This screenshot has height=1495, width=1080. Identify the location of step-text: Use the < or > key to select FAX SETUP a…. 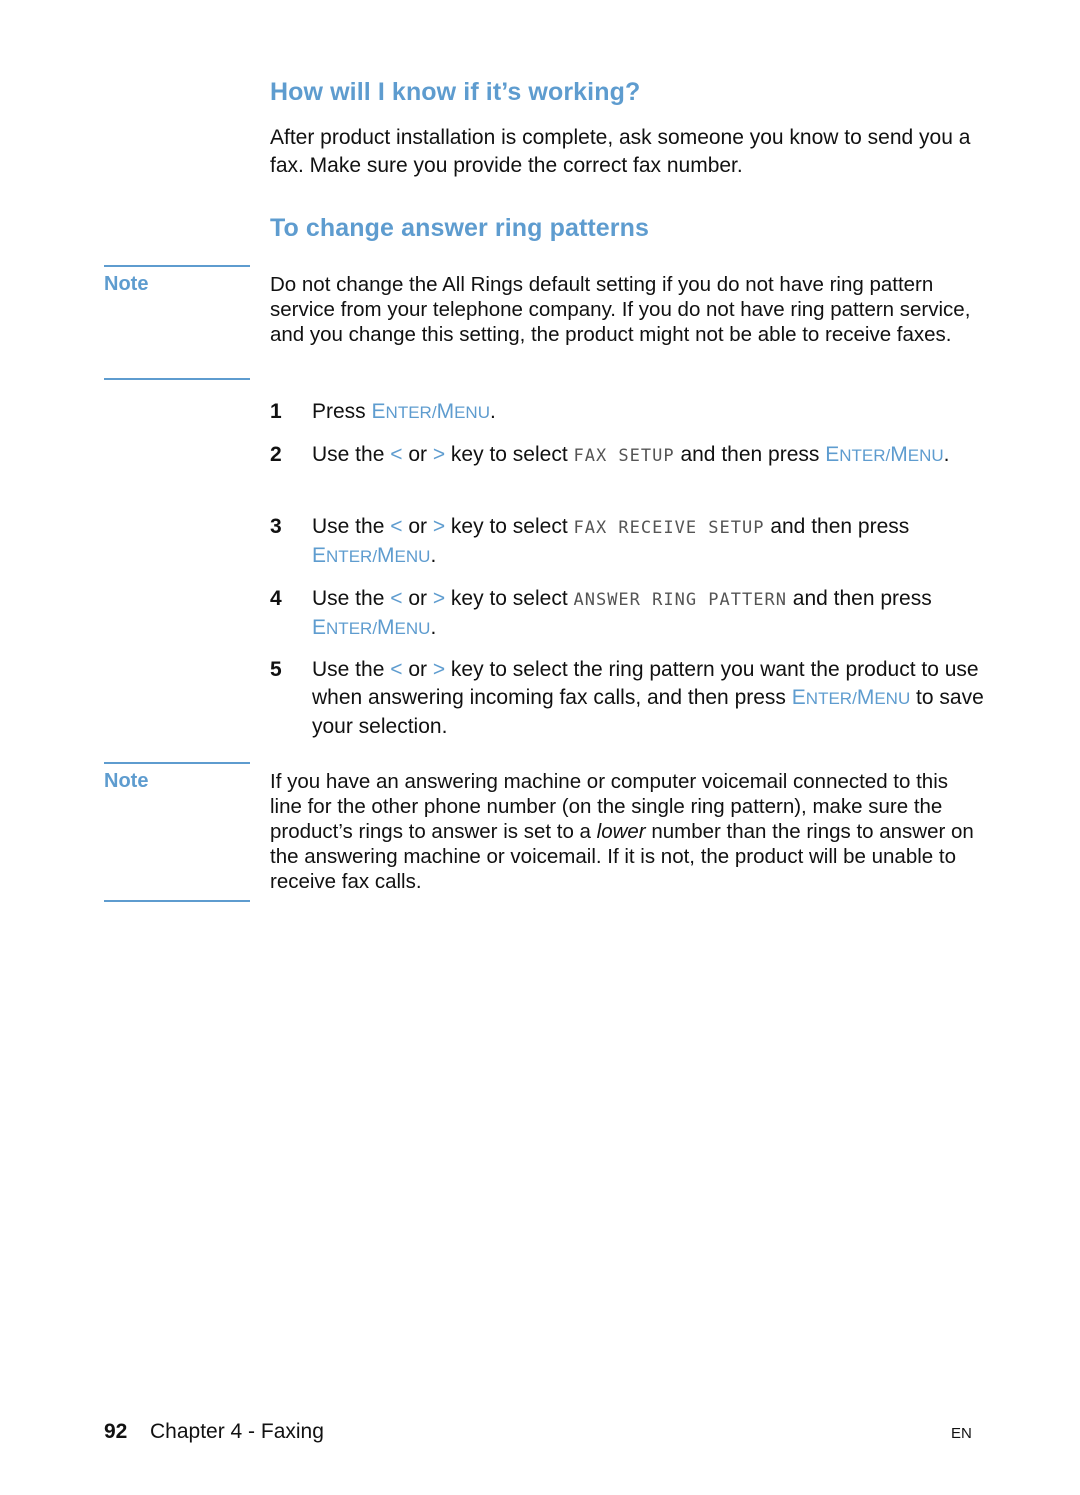
(631, 454).